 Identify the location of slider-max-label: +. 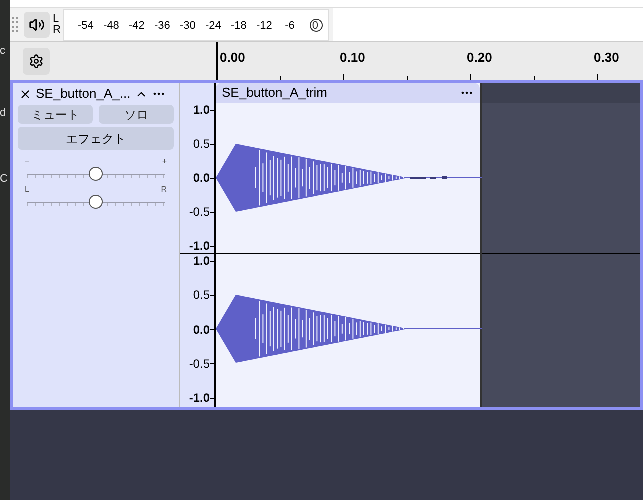
(164, 162).